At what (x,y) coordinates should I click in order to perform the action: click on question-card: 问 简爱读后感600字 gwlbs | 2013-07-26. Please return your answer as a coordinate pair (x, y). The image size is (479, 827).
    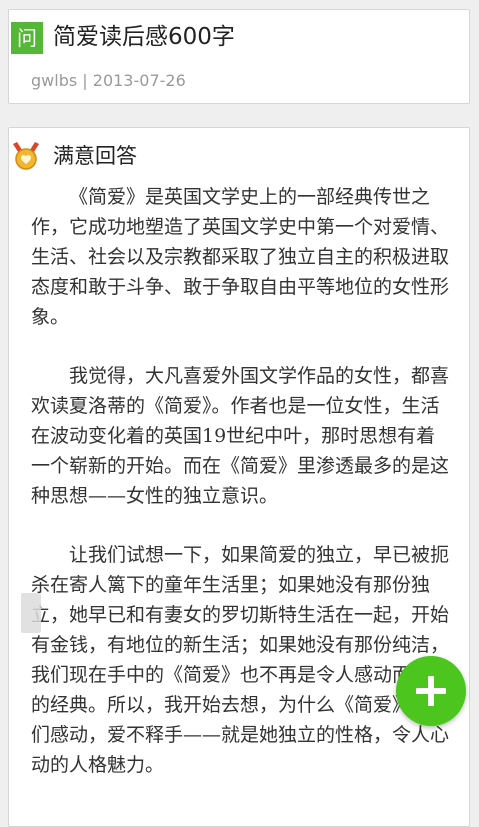
    Looking at the image, I should click on (239, 56).